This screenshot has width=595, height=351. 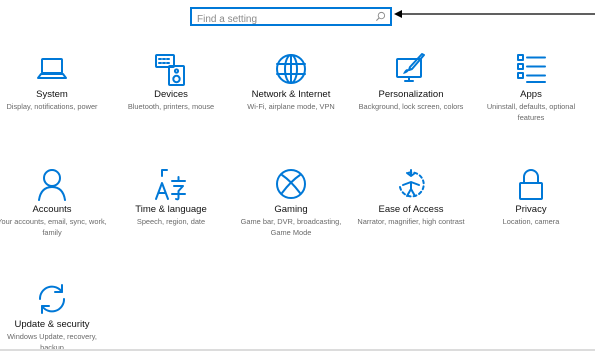 I want to click on tile-label: Privacy, so click(x=531, y=209).